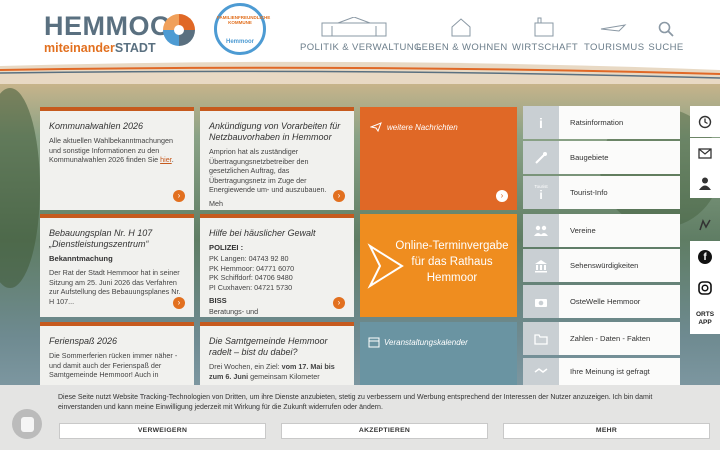  Describe the element at coordinates (384, 431) in the screenshot. I see `accept-button: AKZEPTIEREN` at that location.